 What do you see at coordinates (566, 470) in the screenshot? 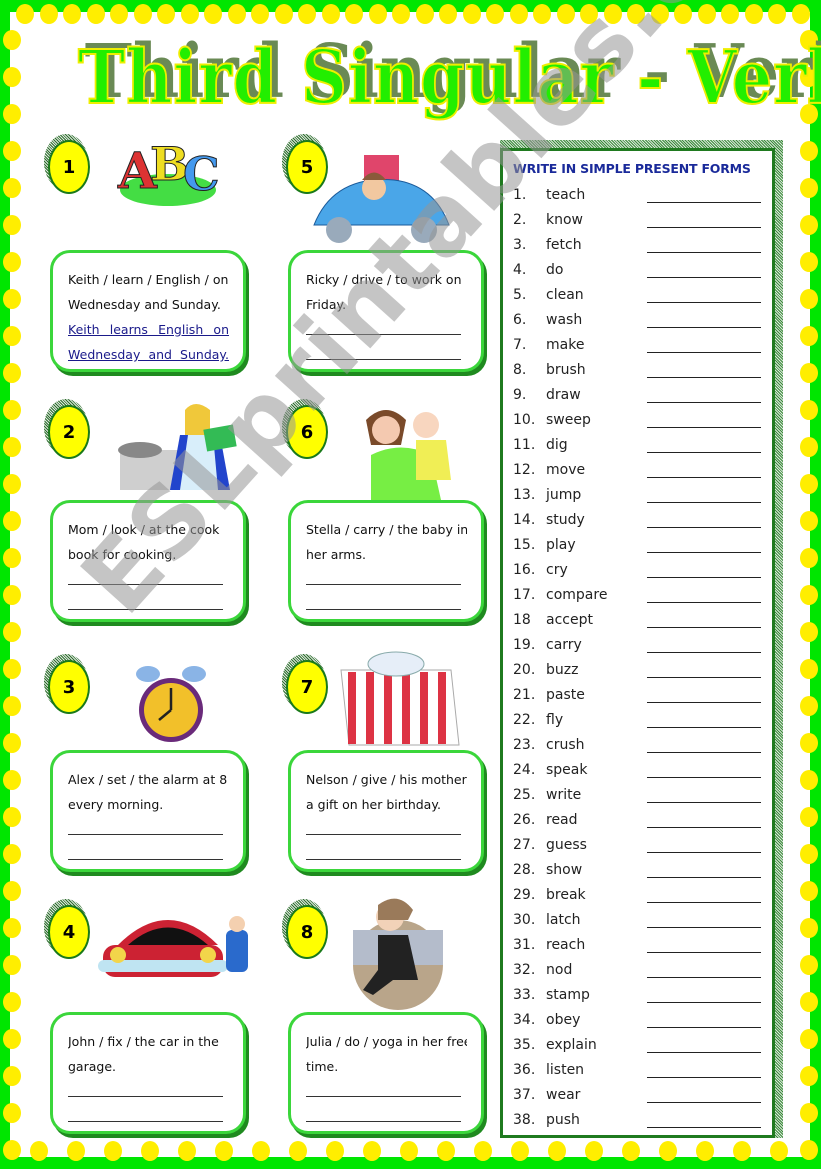
I see `verb-word: move` at bounding box center [566, 470].